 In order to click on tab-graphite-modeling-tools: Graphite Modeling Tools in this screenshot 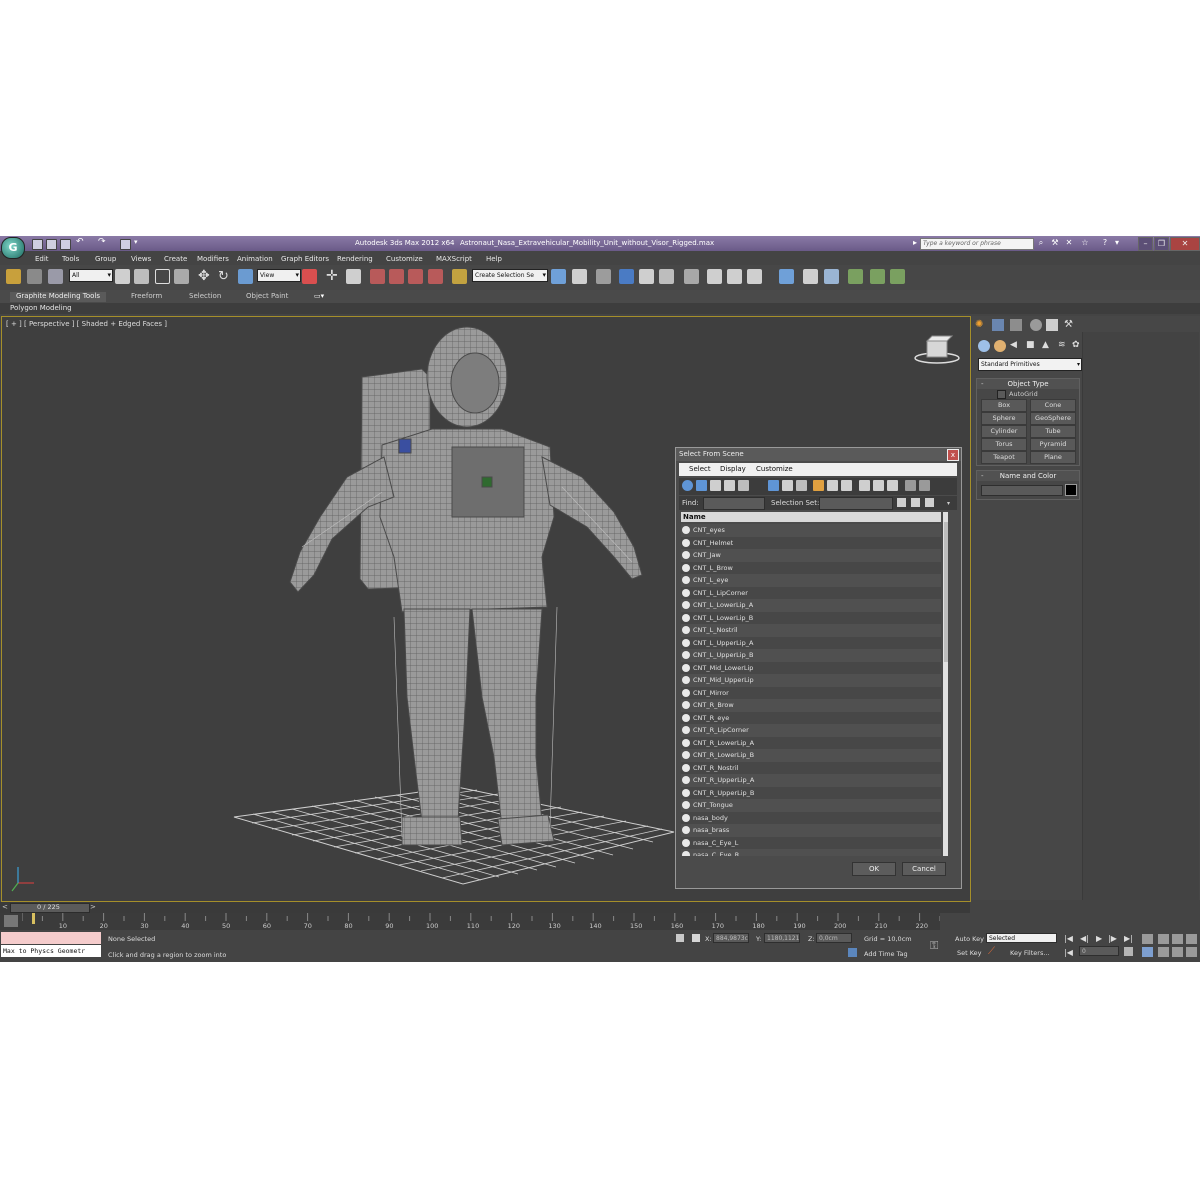, I will do `click(58, 297)`.